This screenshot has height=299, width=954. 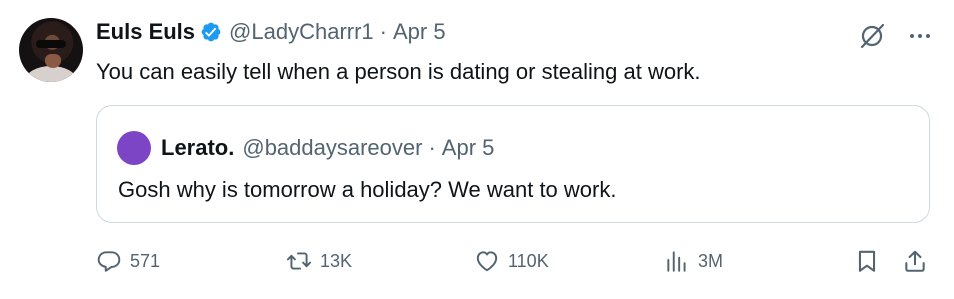 I want to click on tweet-date: Apr 5, so click(x=419, y=32).